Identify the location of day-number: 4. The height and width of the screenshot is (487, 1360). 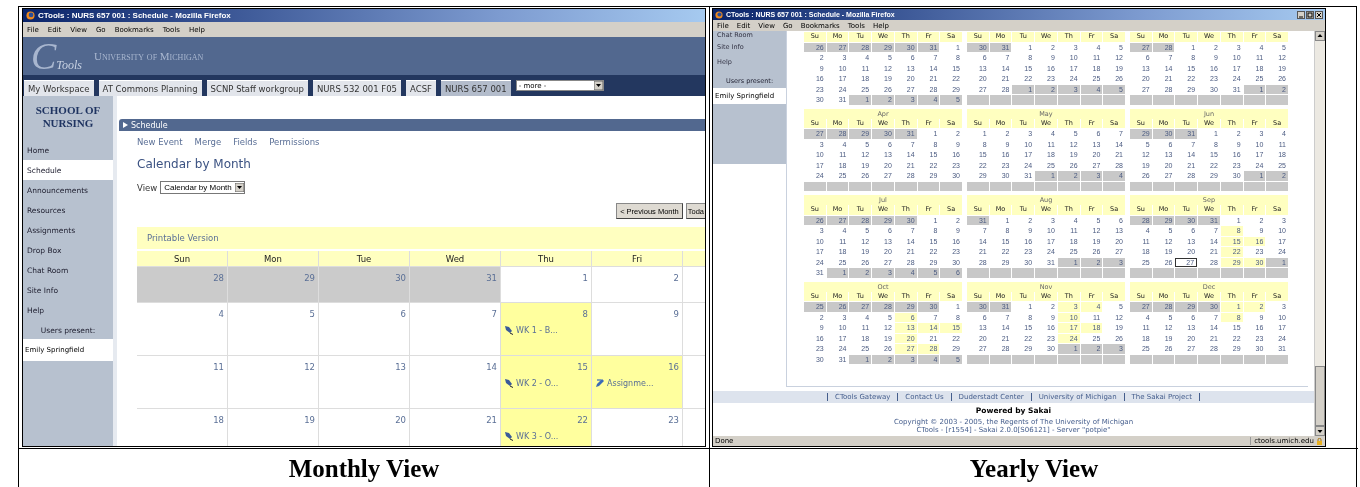
(221, 314).